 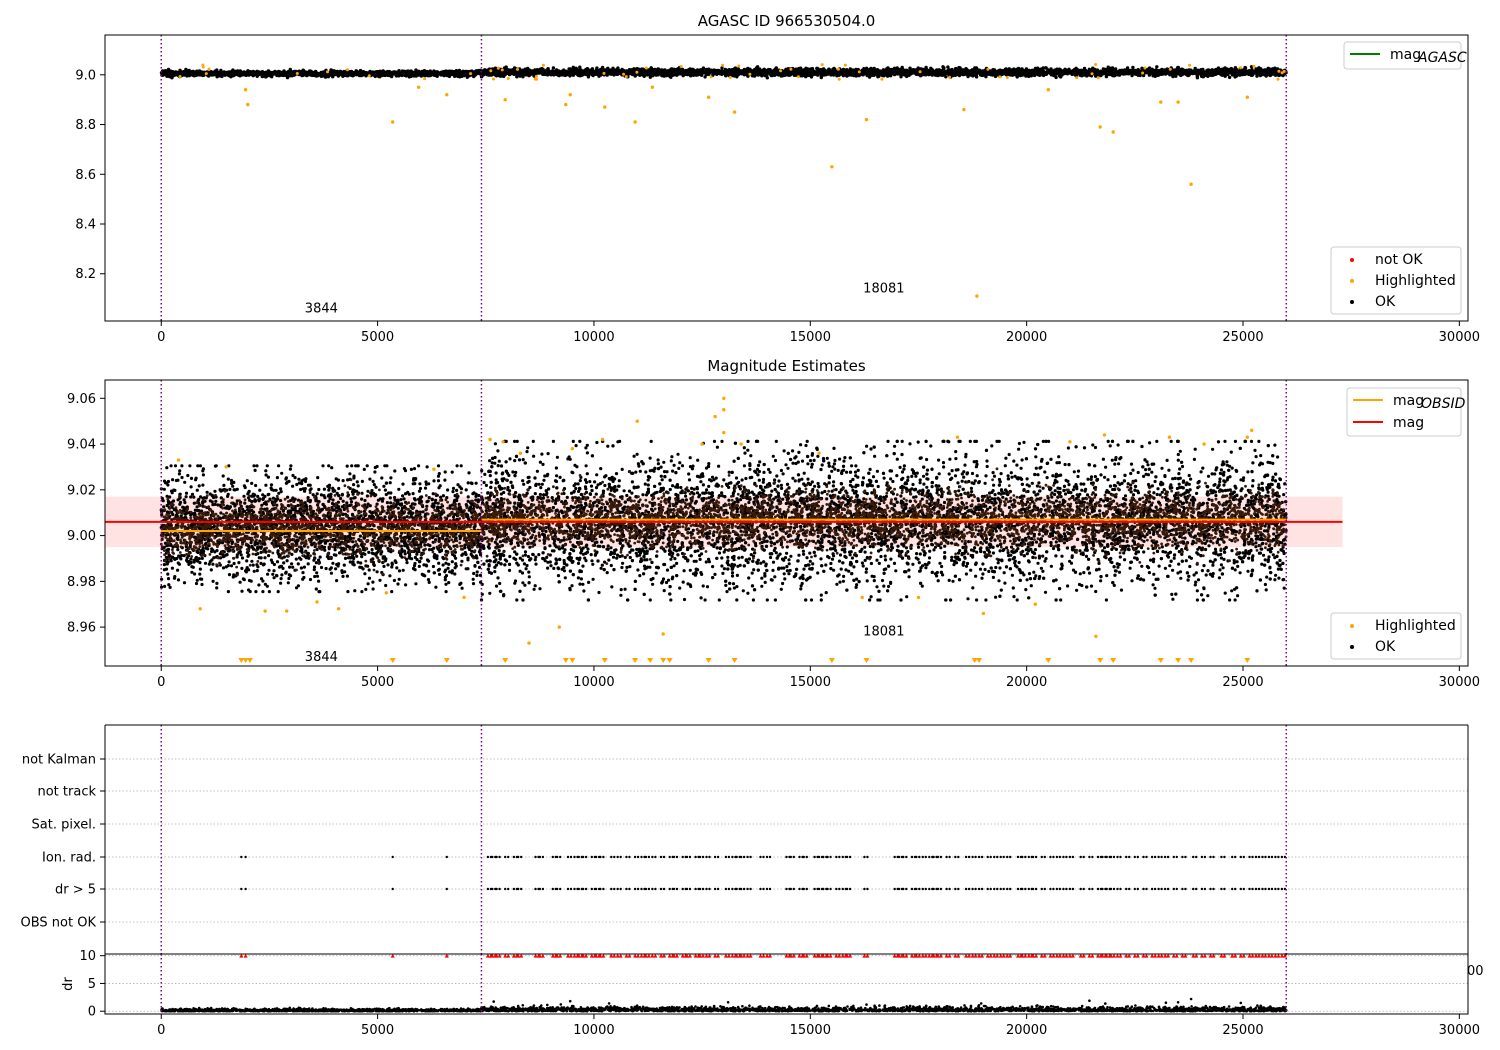 What do you see at coordinates (723, 72) in the screenshot?
I see `ok-points` at bounding box center [723, 72].